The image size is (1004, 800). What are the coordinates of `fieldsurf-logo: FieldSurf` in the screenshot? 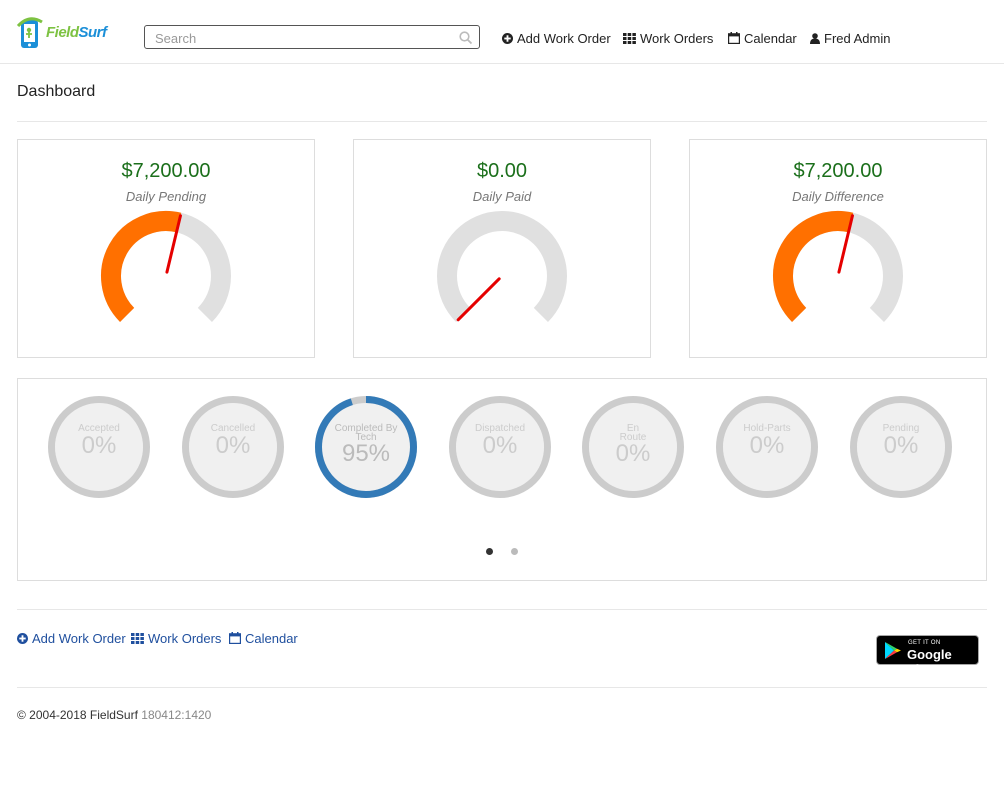 It's located at (68, 33).